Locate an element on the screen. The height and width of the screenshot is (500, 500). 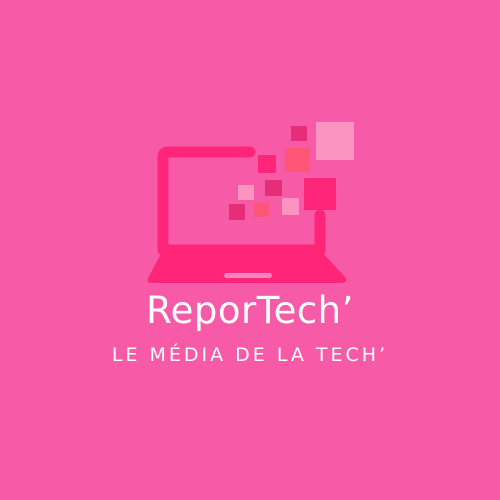
laptop-trackpad is located at coordinates (248, 275).